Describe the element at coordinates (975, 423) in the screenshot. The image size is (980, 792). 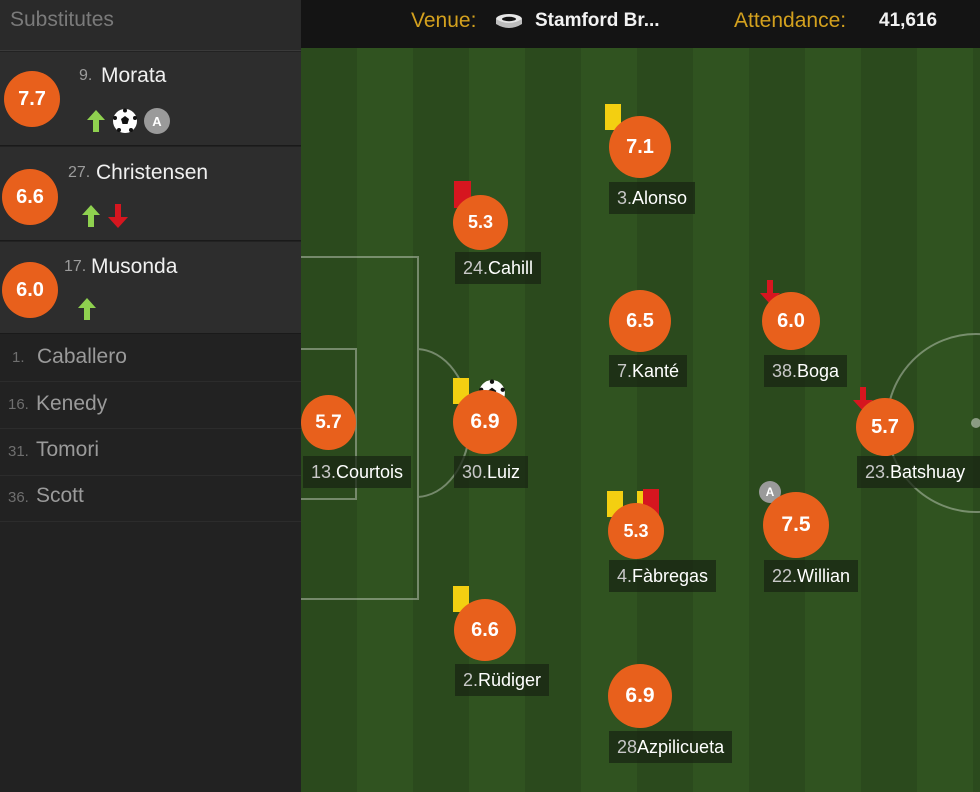
I see `center-spot` at that location.